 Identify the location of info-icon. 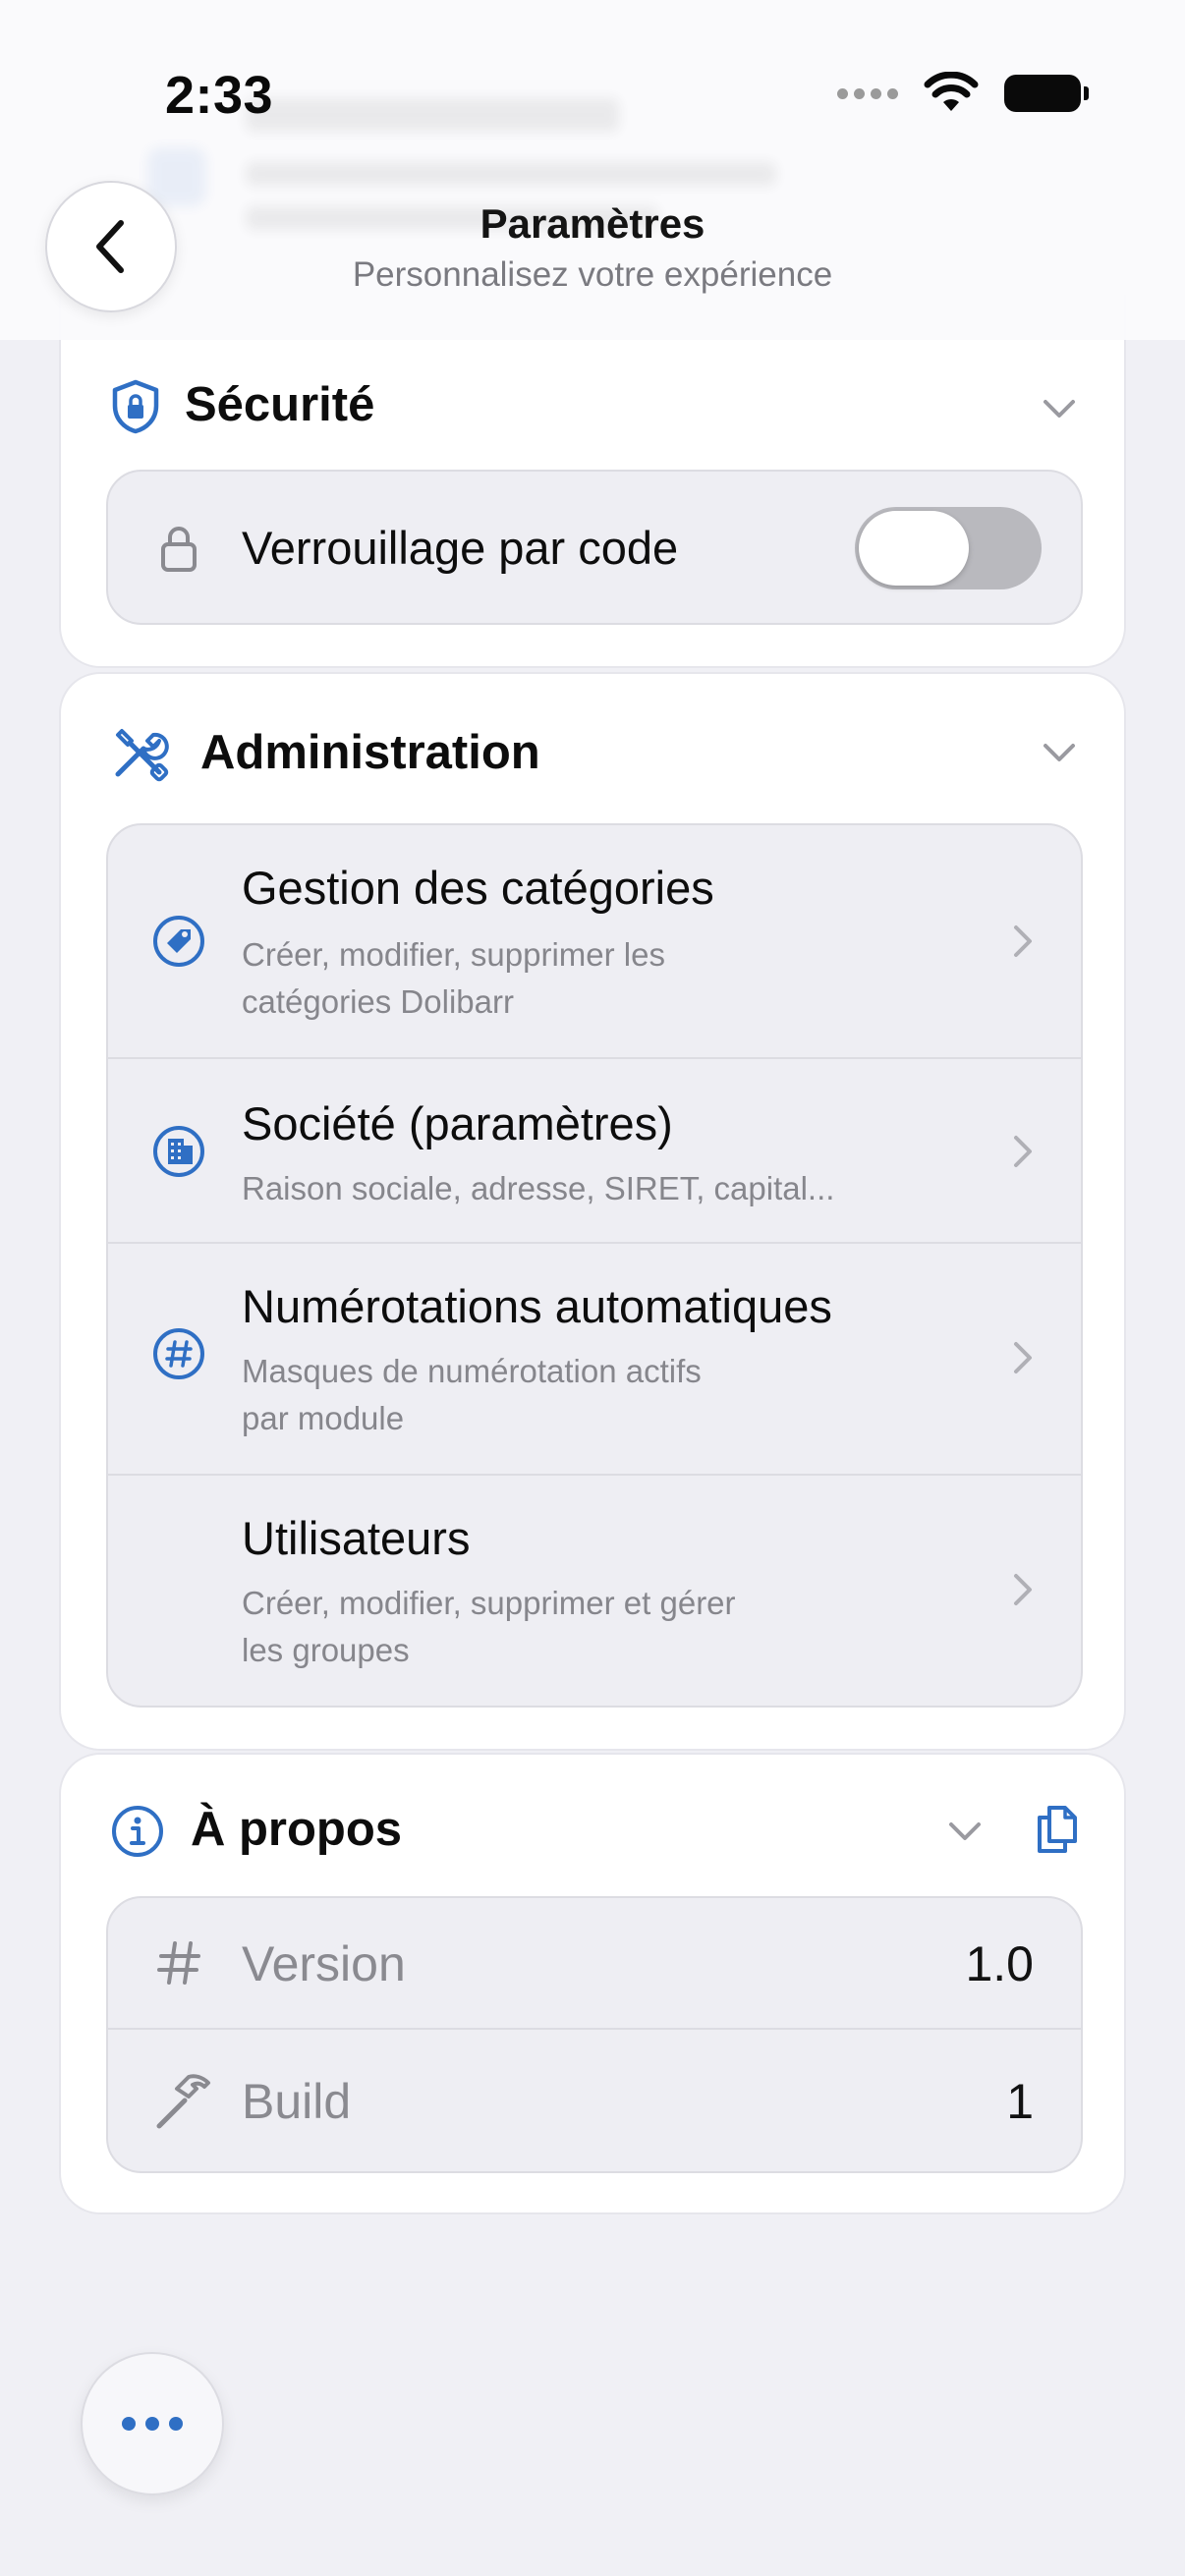
(137, 1831).